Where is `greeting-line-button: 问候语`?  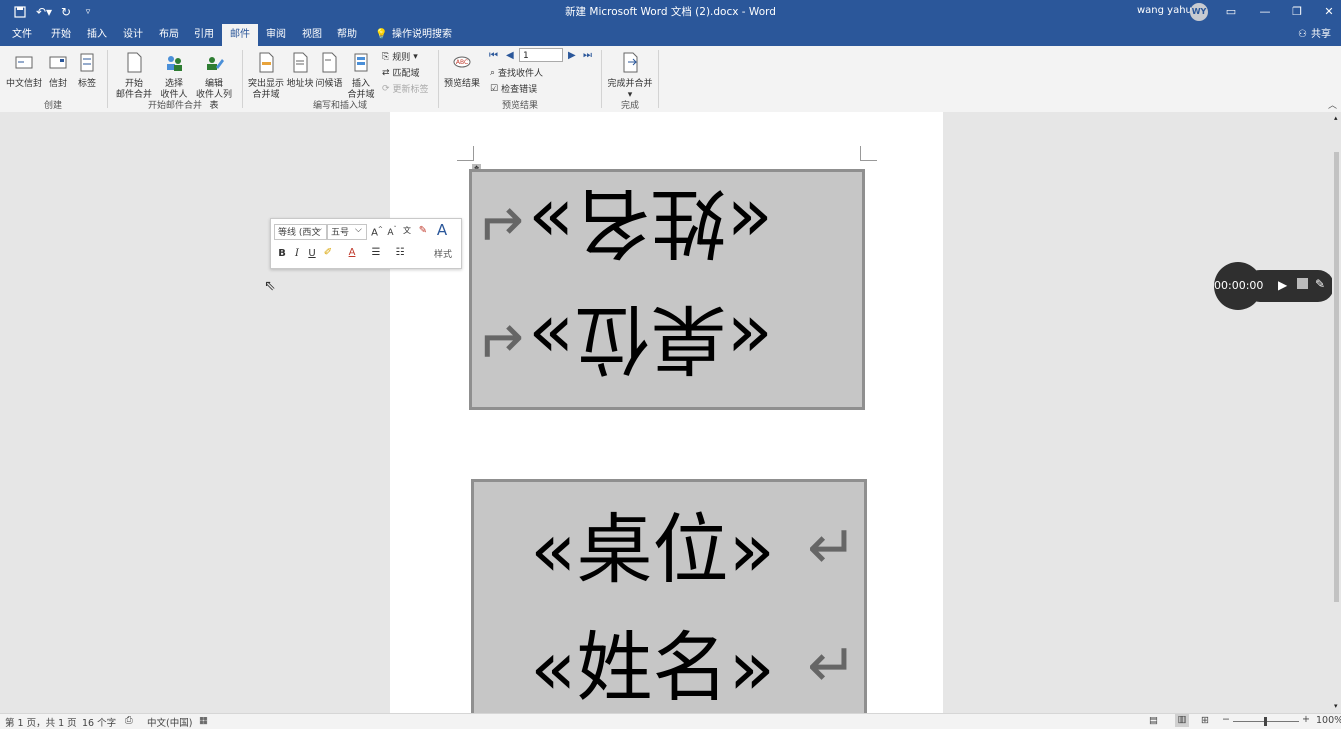 greeting-line-button: 问候语 is located at coordinates (329, 70).